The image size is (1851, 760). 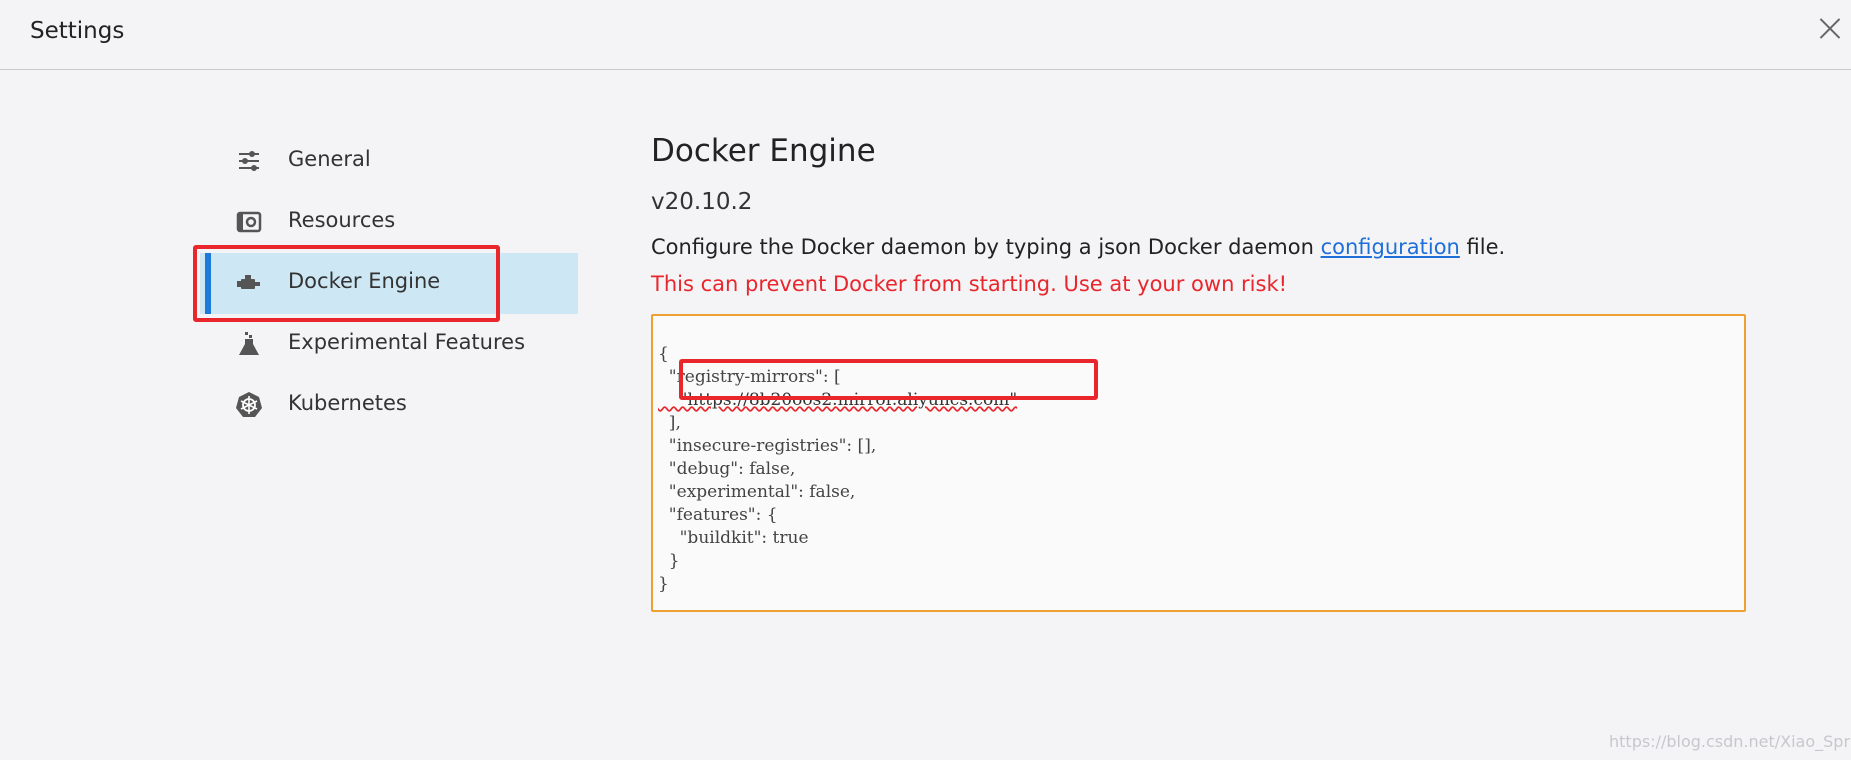 I want to click on window-title: Settings, so click(x=77, y=31).